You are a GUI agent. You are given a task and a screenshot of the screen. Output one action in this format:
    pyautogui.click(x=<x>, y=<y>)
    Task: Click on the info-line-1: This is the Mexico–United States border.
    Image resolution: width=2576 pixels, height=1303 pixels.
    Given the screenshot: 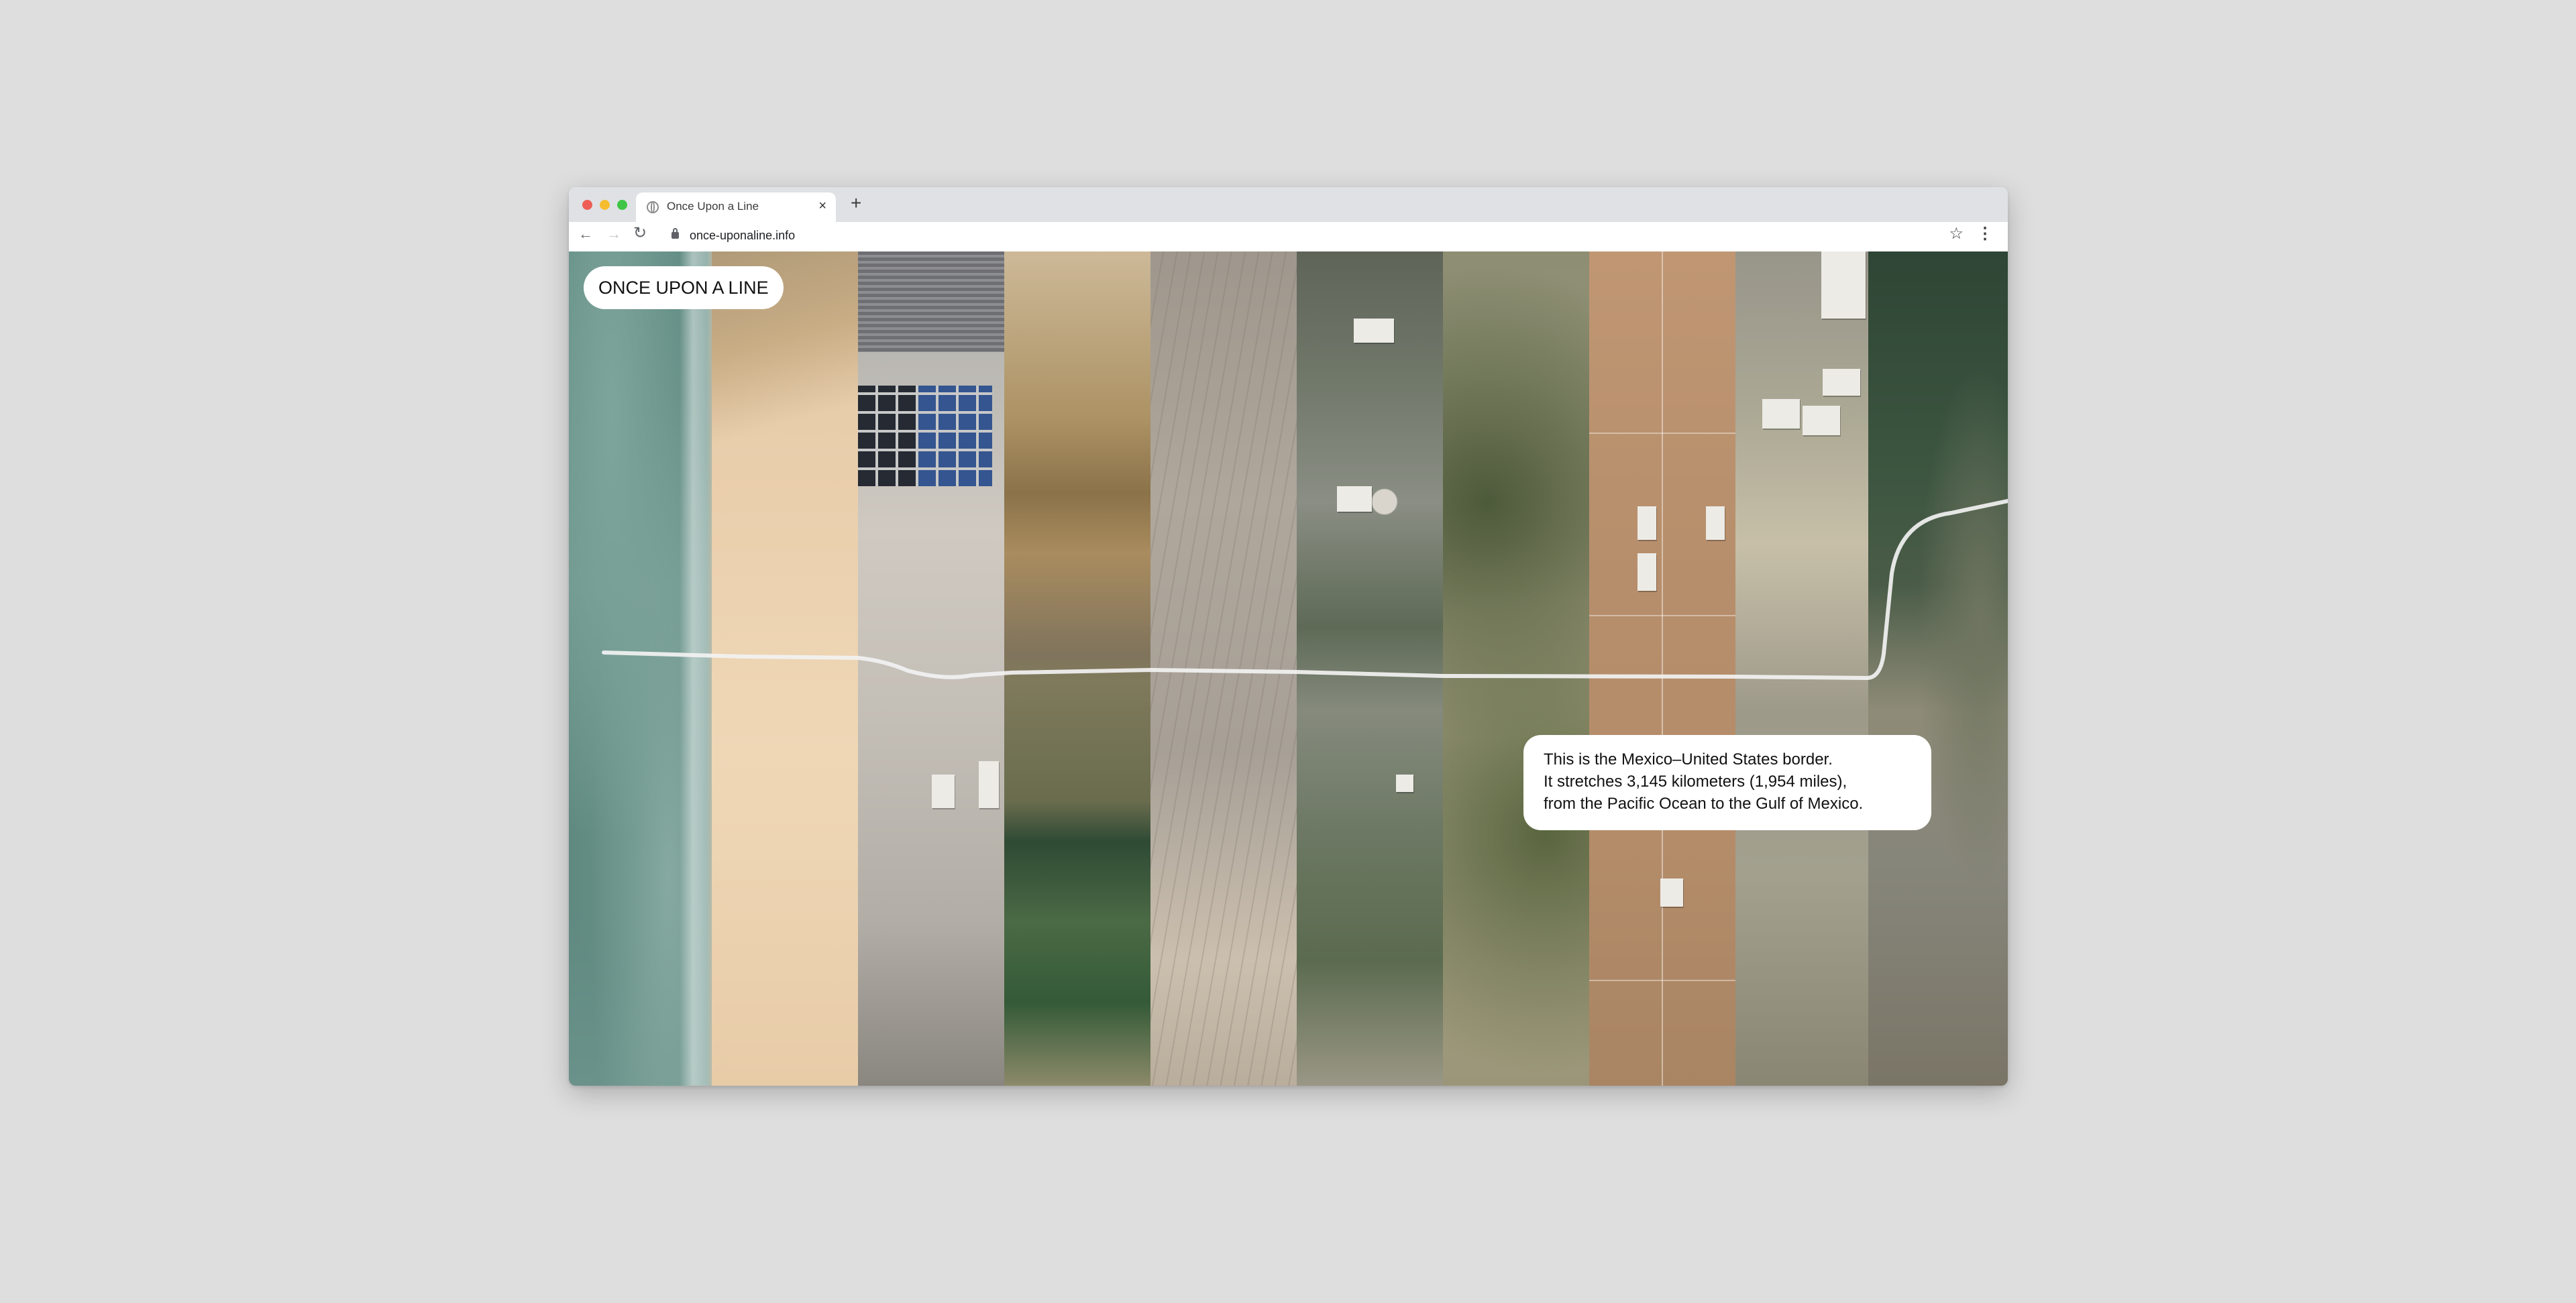 What is the action you would take?
    pyautogui.click(x=1688, y=759)
    